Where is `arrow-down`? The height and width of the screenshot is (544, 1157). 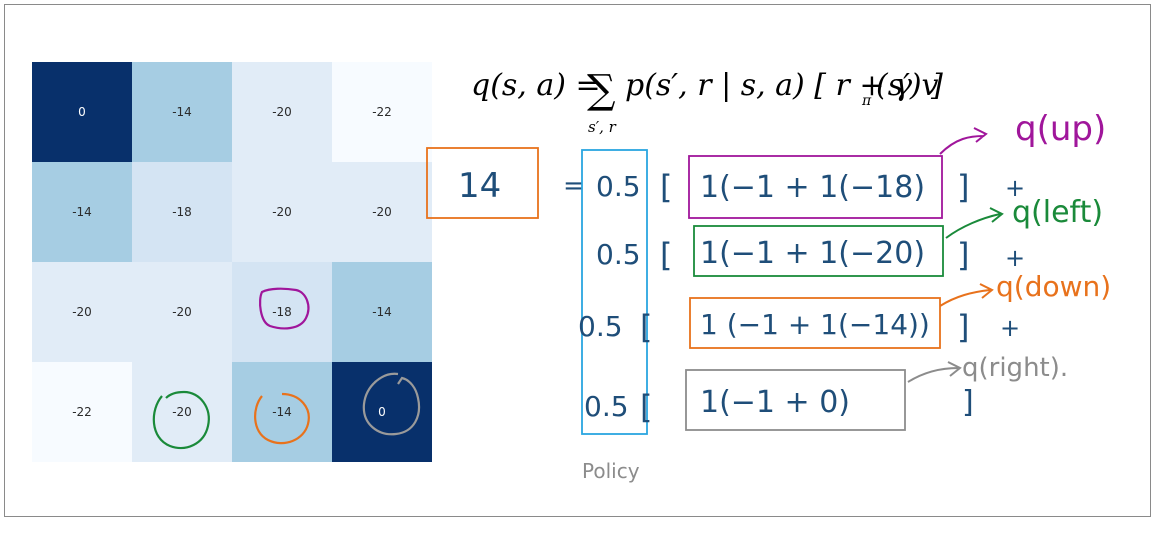
arrow-down is located at coordinates (966, 295).